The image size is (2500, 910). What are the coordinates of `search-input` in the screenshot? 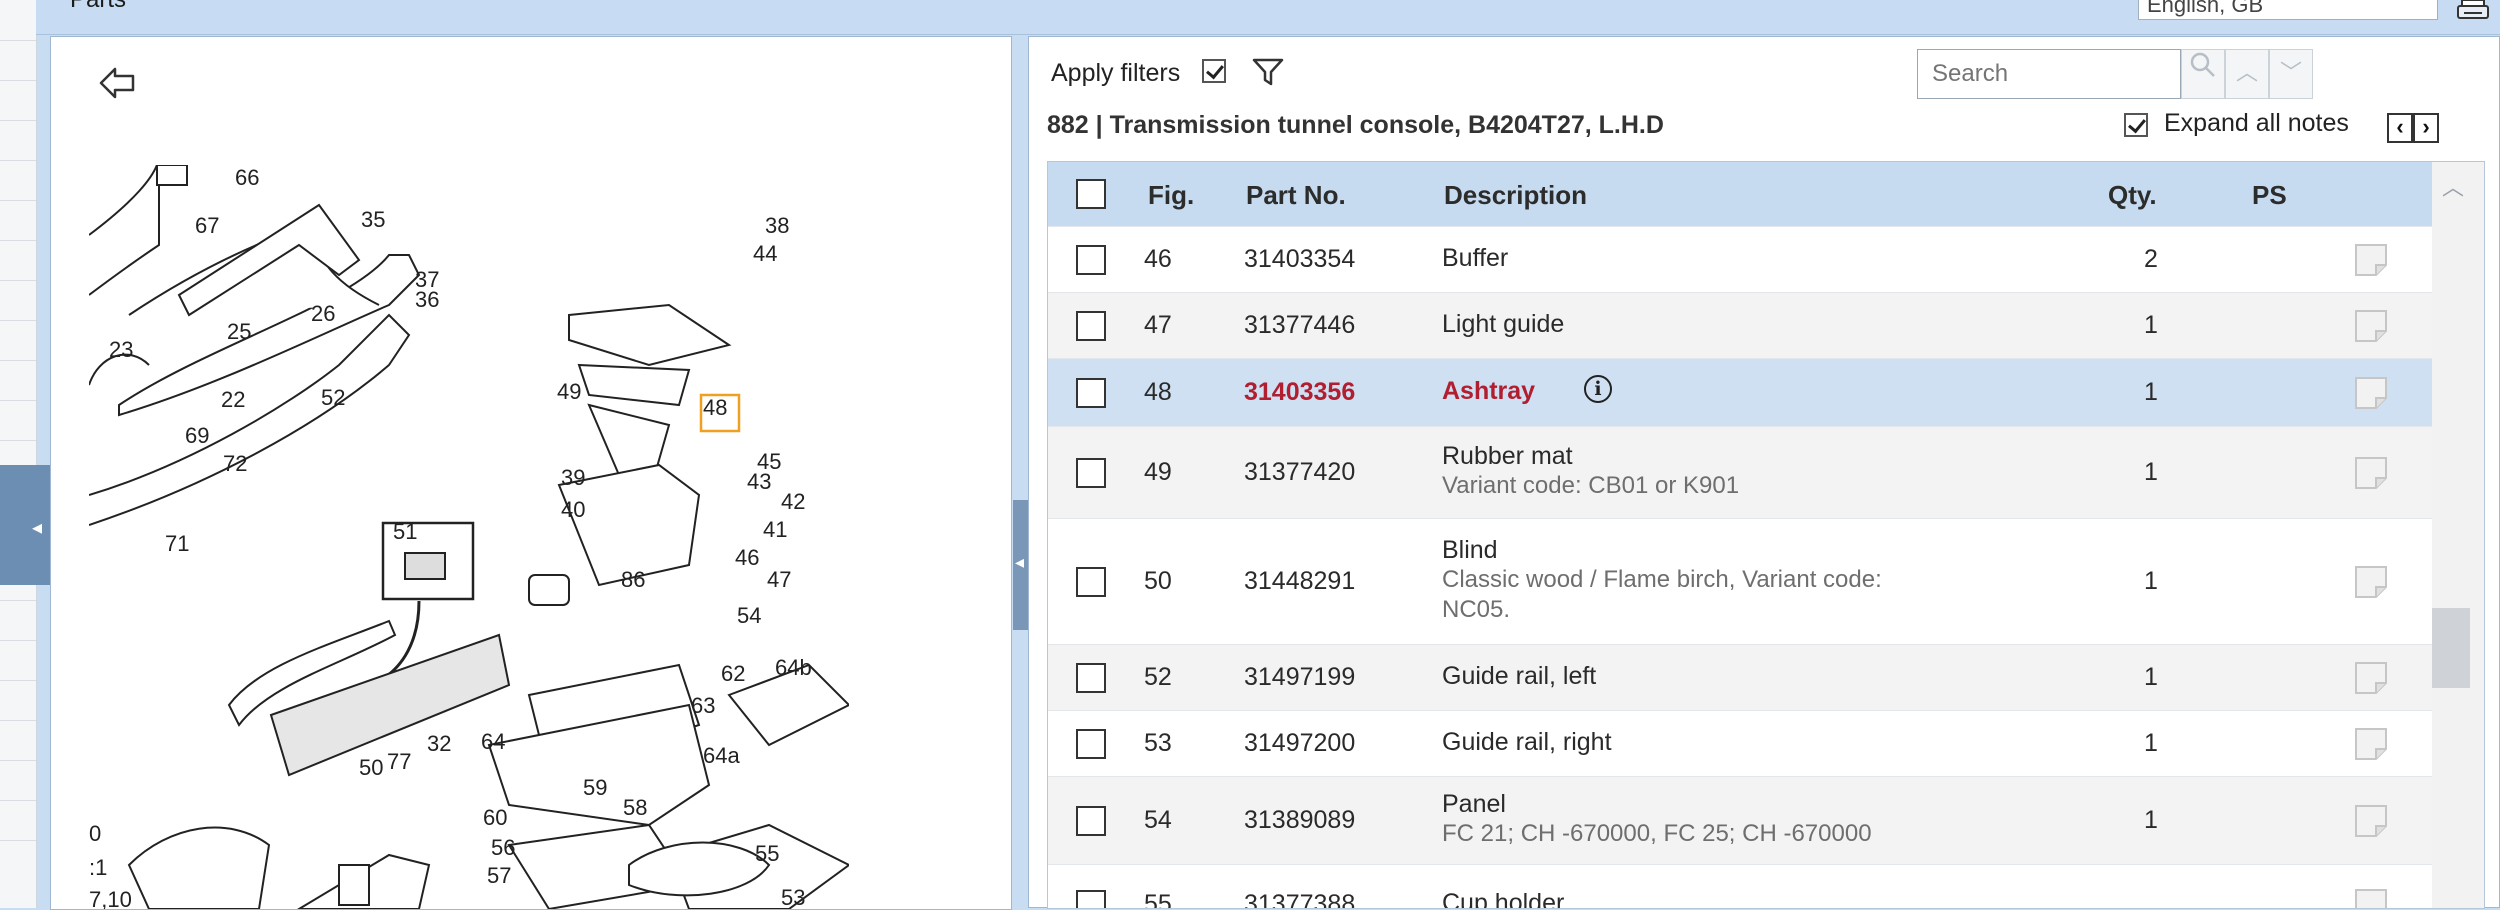 It's located at (2049, 74).